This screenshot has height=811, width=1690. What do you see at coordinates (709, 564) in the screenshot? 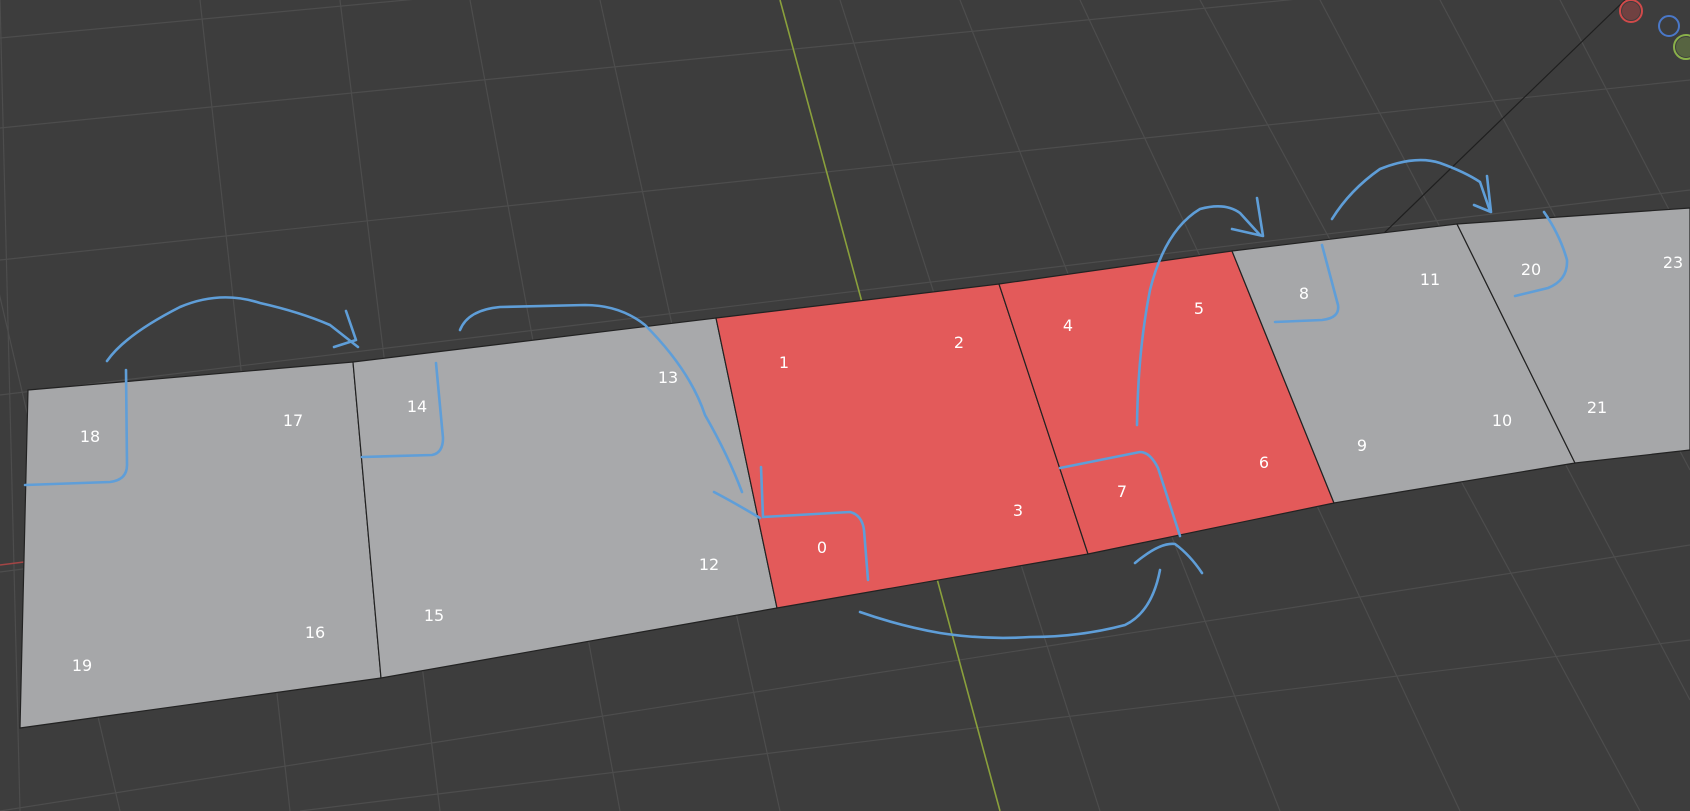
I see `vertex-label-12: 12` at bounding box center [709, 564].